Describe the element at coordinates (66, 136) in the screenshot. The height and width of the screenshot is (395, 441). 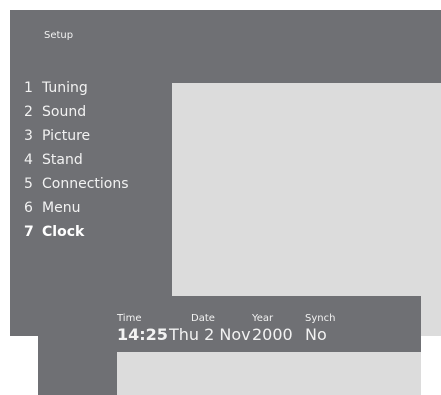
I see `menu-item-label: Picture` at that location.